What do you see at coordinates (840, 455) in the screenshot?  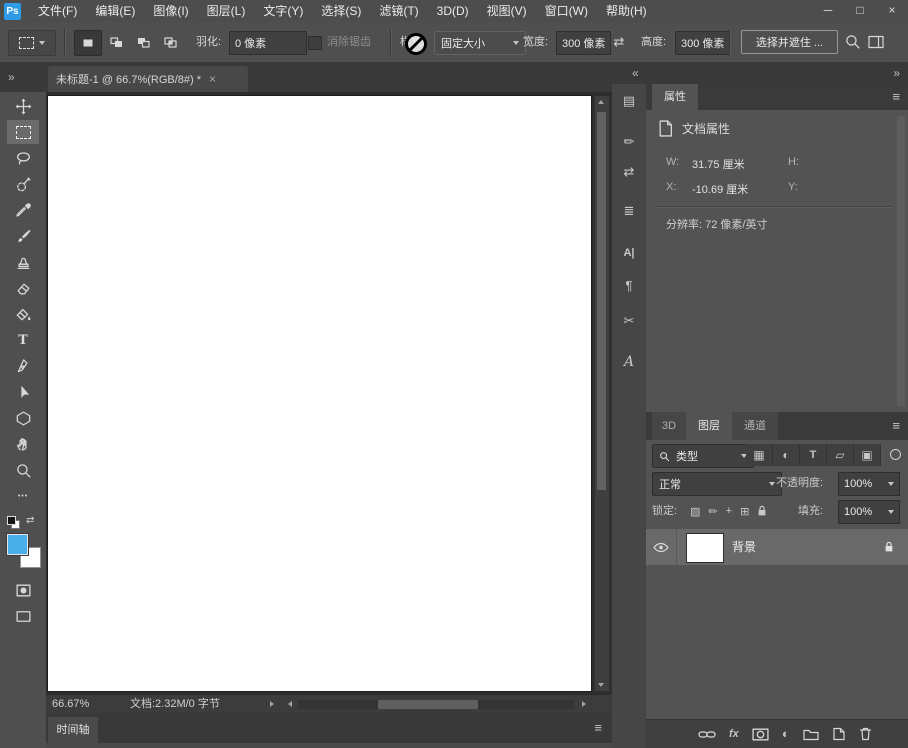 I see `filter-shape-layers-icon: ▱` at bounding box center [840, 455].